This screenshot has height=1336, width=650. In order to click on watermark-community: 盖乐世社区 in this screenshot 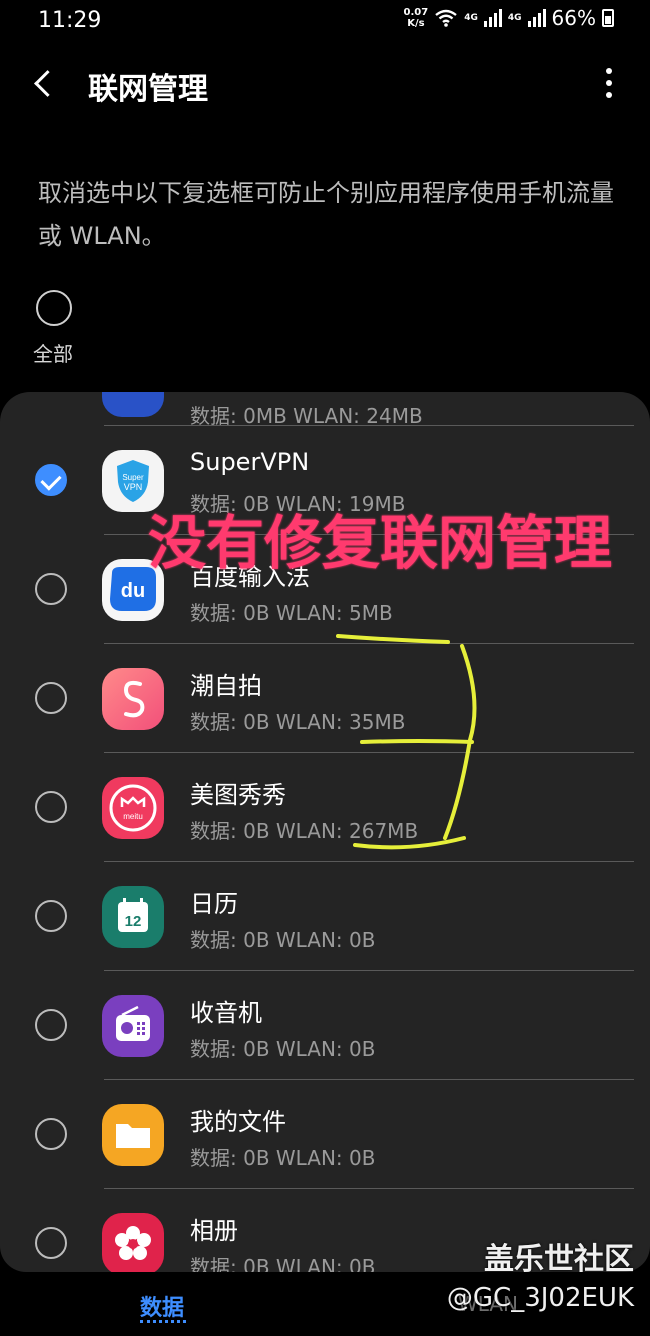, I will do `click(559, 1259)`.